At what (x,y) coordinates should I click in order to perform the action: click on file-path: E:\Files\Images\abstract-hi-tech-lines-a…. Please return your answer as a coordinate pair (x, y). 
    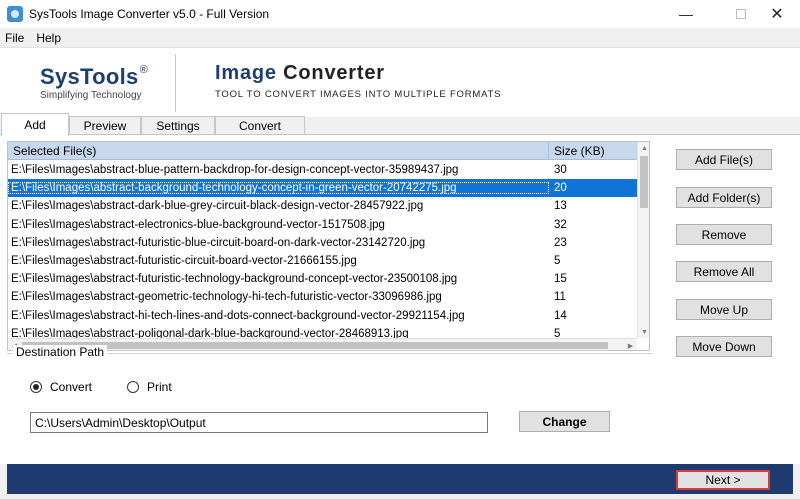
    Looking at the image, I should click on (238, 315).